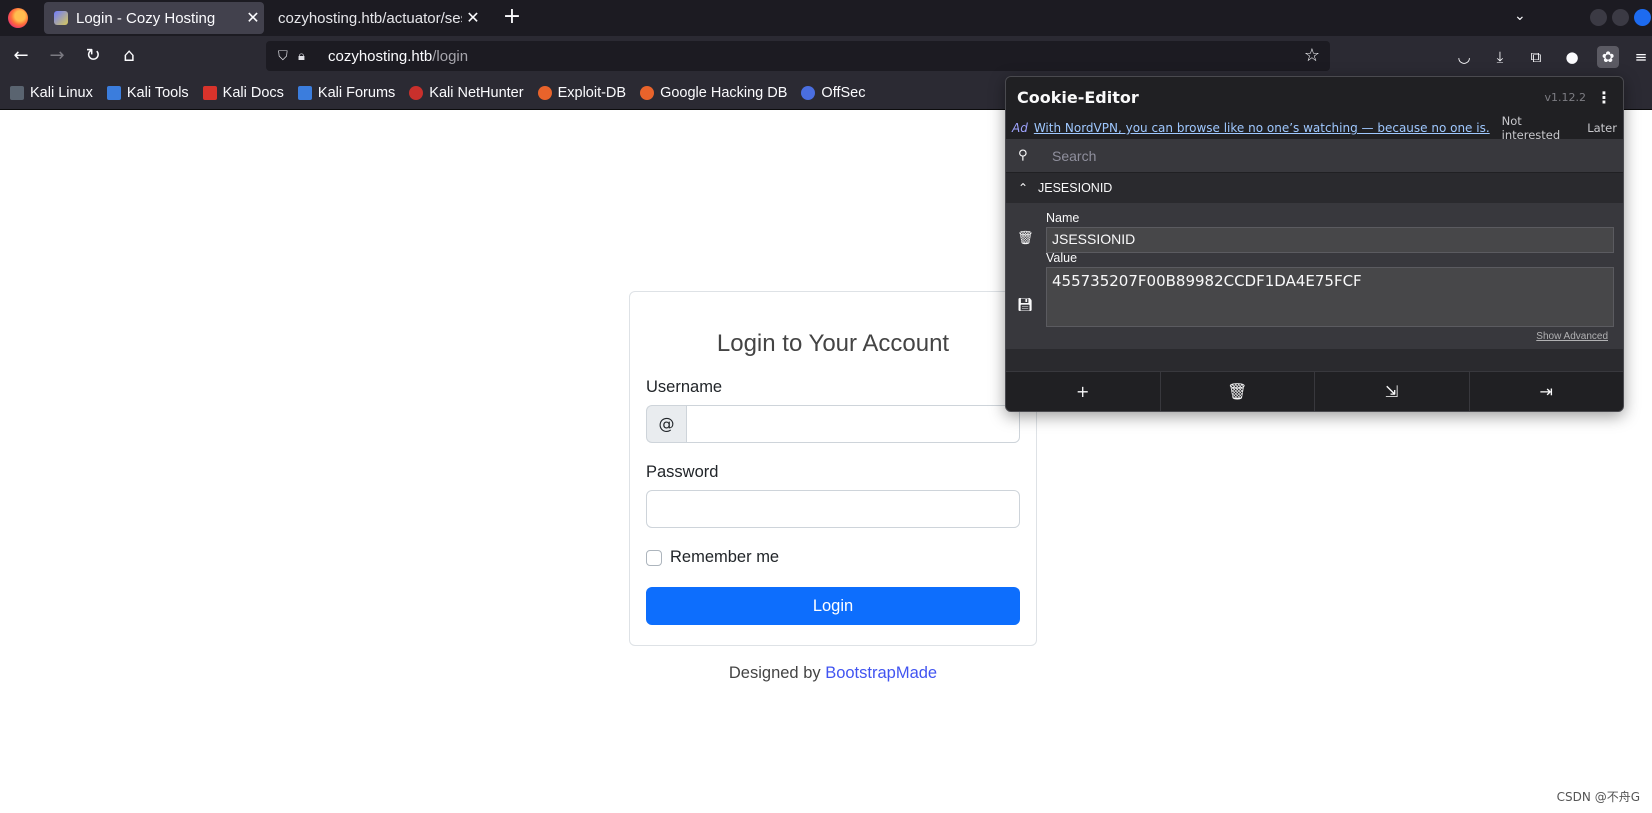 Image resolution: width=1652 pixels, height=813 pixels. I want to click on tab-title: cozyhosting.htb/actuator/ses, so click(370, 18).